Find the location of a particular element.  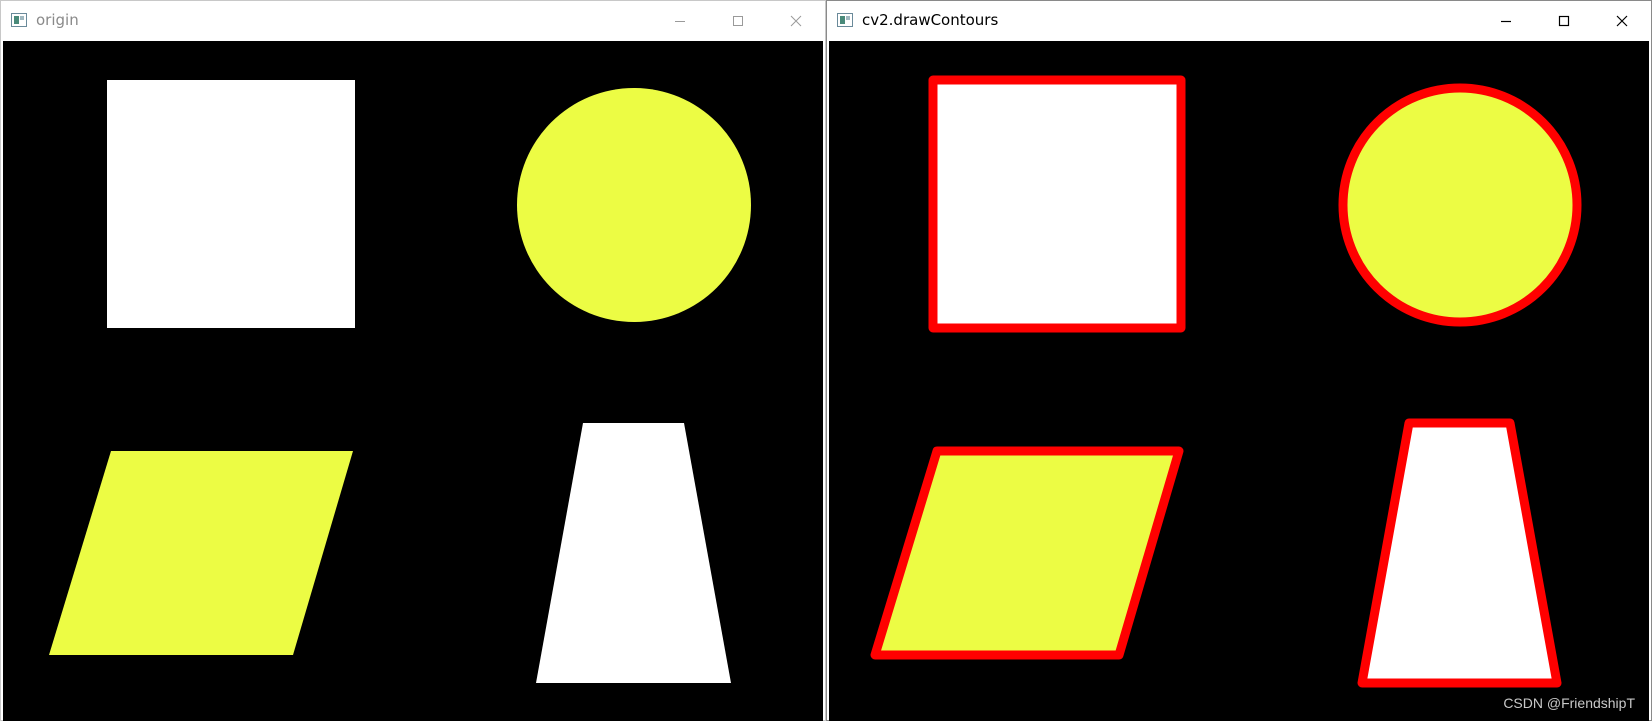

window-title: cv2.drawContours is located at coordinates (930, 20).